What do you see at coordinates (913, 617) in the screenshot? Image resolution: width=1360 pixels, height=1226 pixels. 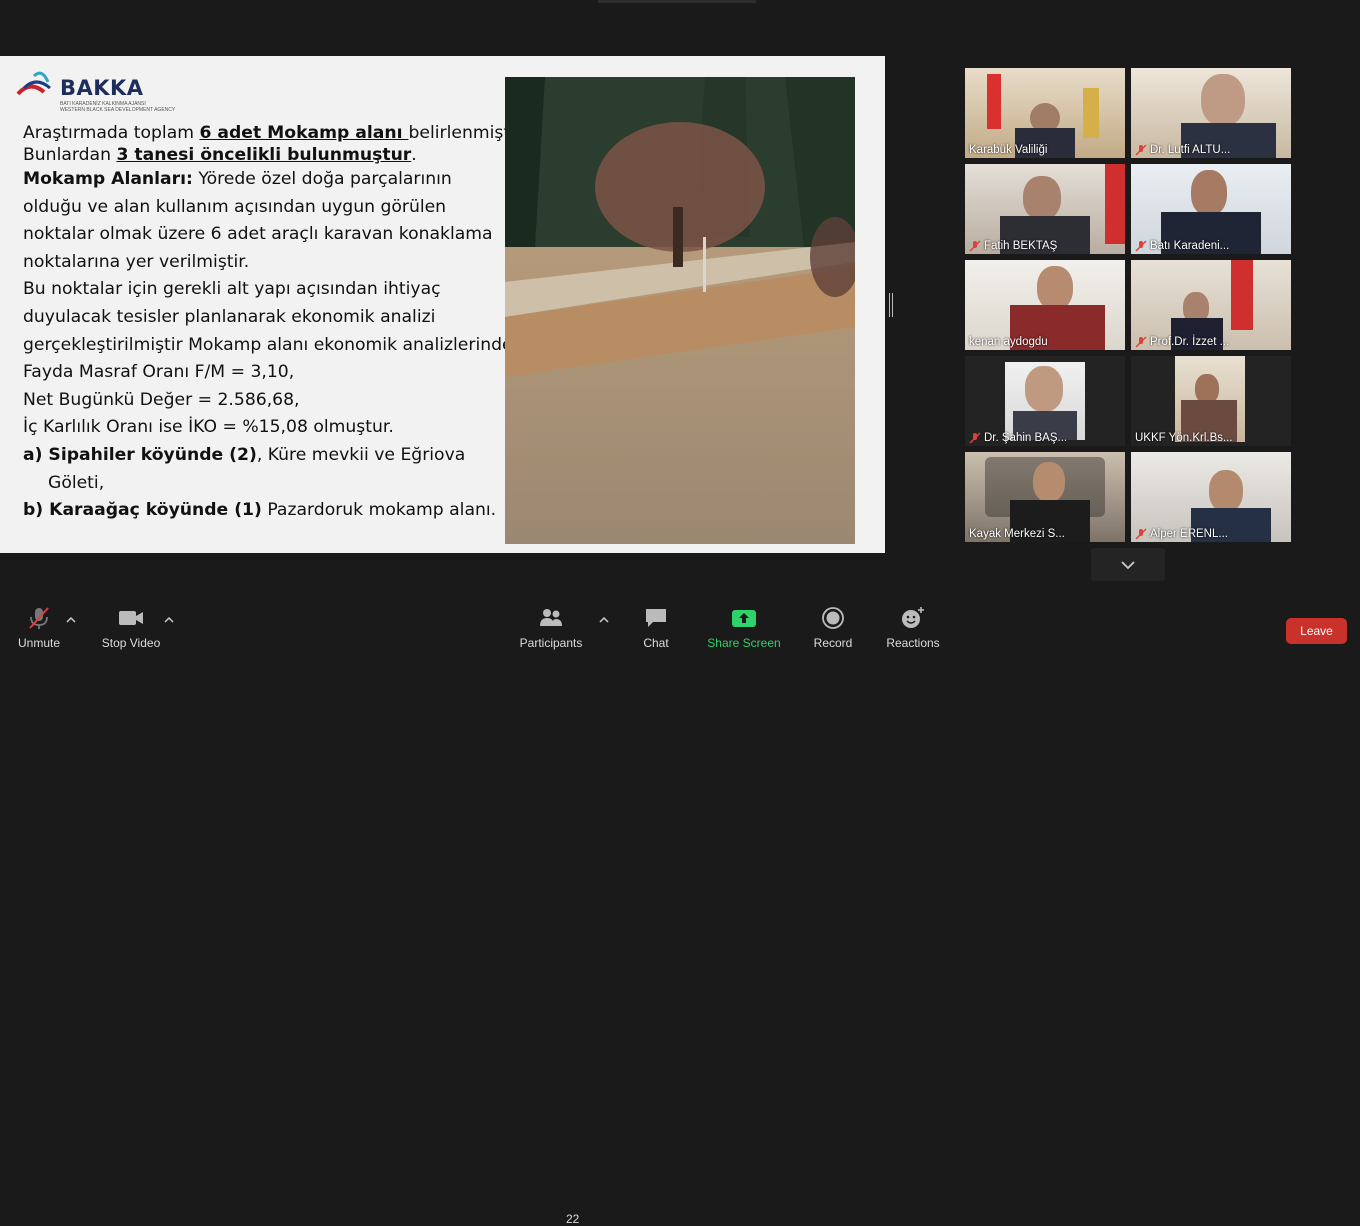 I see `smiley-plus-icon` at bounding box center [913, 617].